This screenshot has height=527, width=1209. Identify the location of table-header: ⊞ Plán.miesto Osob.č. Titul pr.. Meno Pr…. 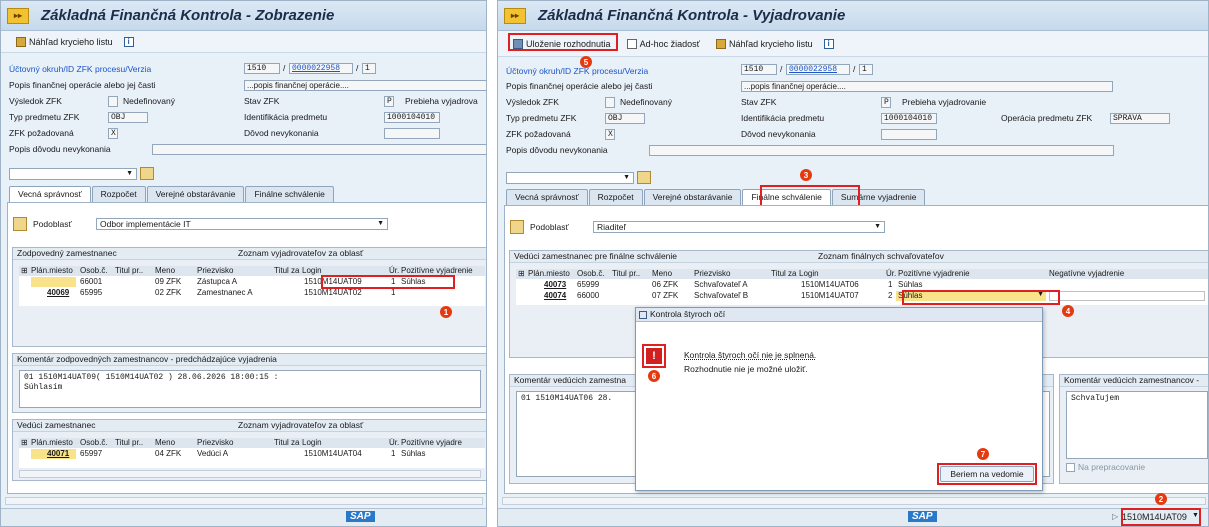
(252, 443).